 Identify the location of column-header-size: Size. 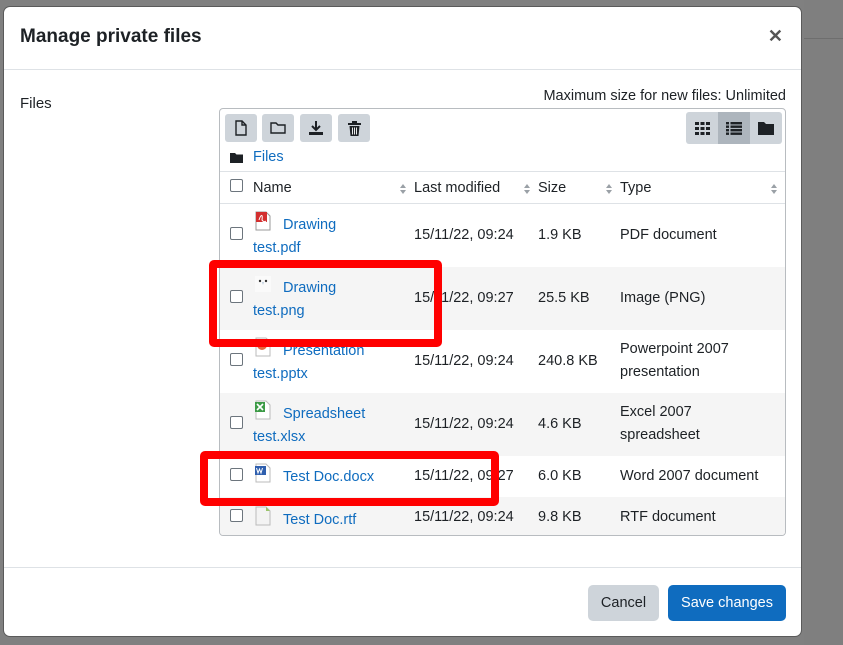
(579, 187).